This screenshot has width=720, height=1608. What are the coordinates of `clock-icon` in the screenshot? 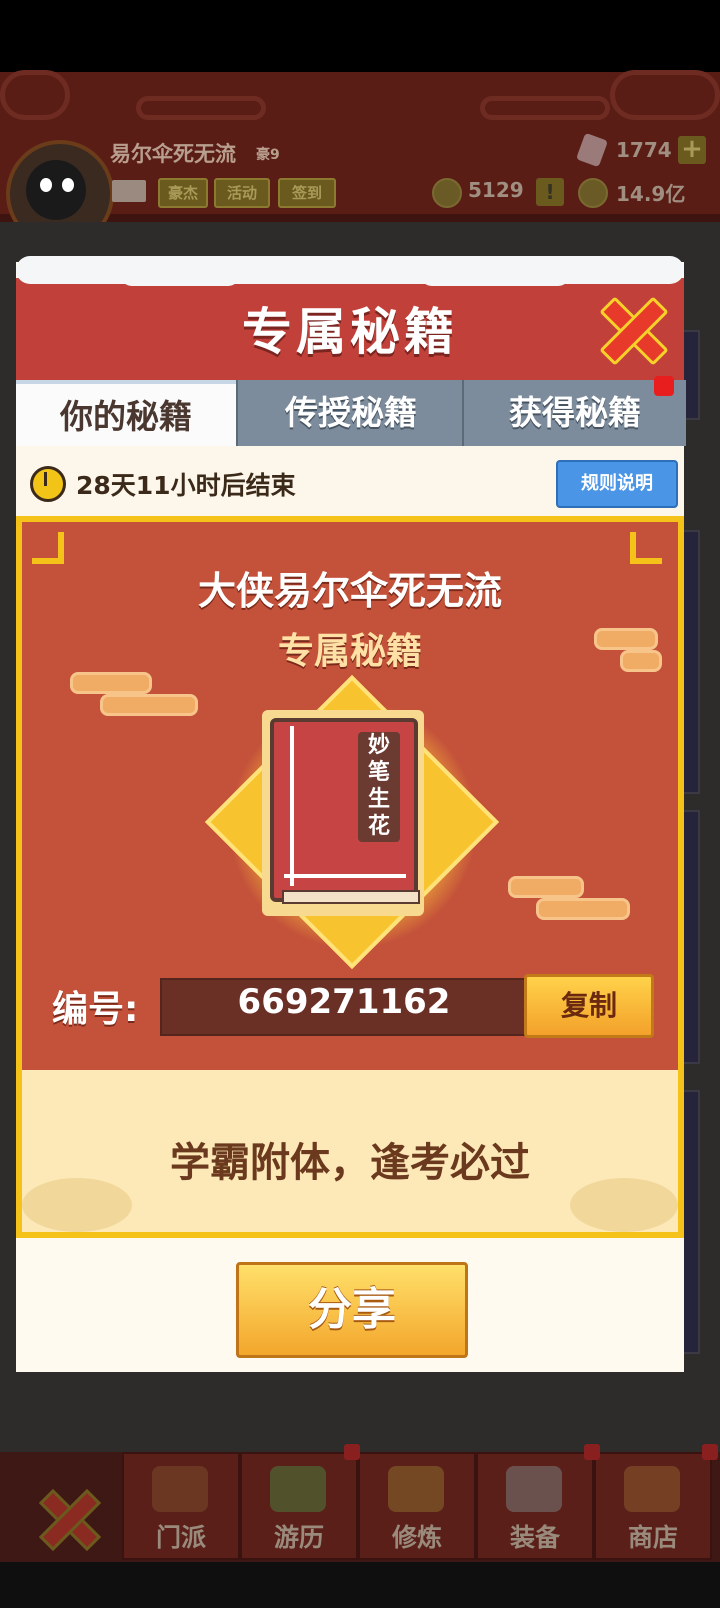 It's located at (48, 484).